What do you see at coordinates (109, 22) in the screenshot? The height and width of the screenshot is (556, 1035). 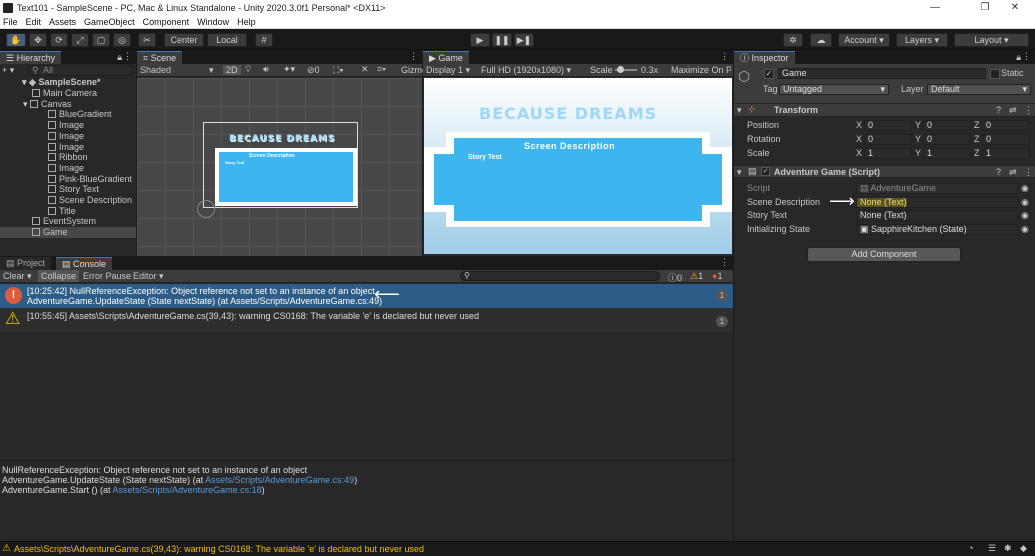 I see `menu-gameobject: GameObject` at bounding box center [109, 22].